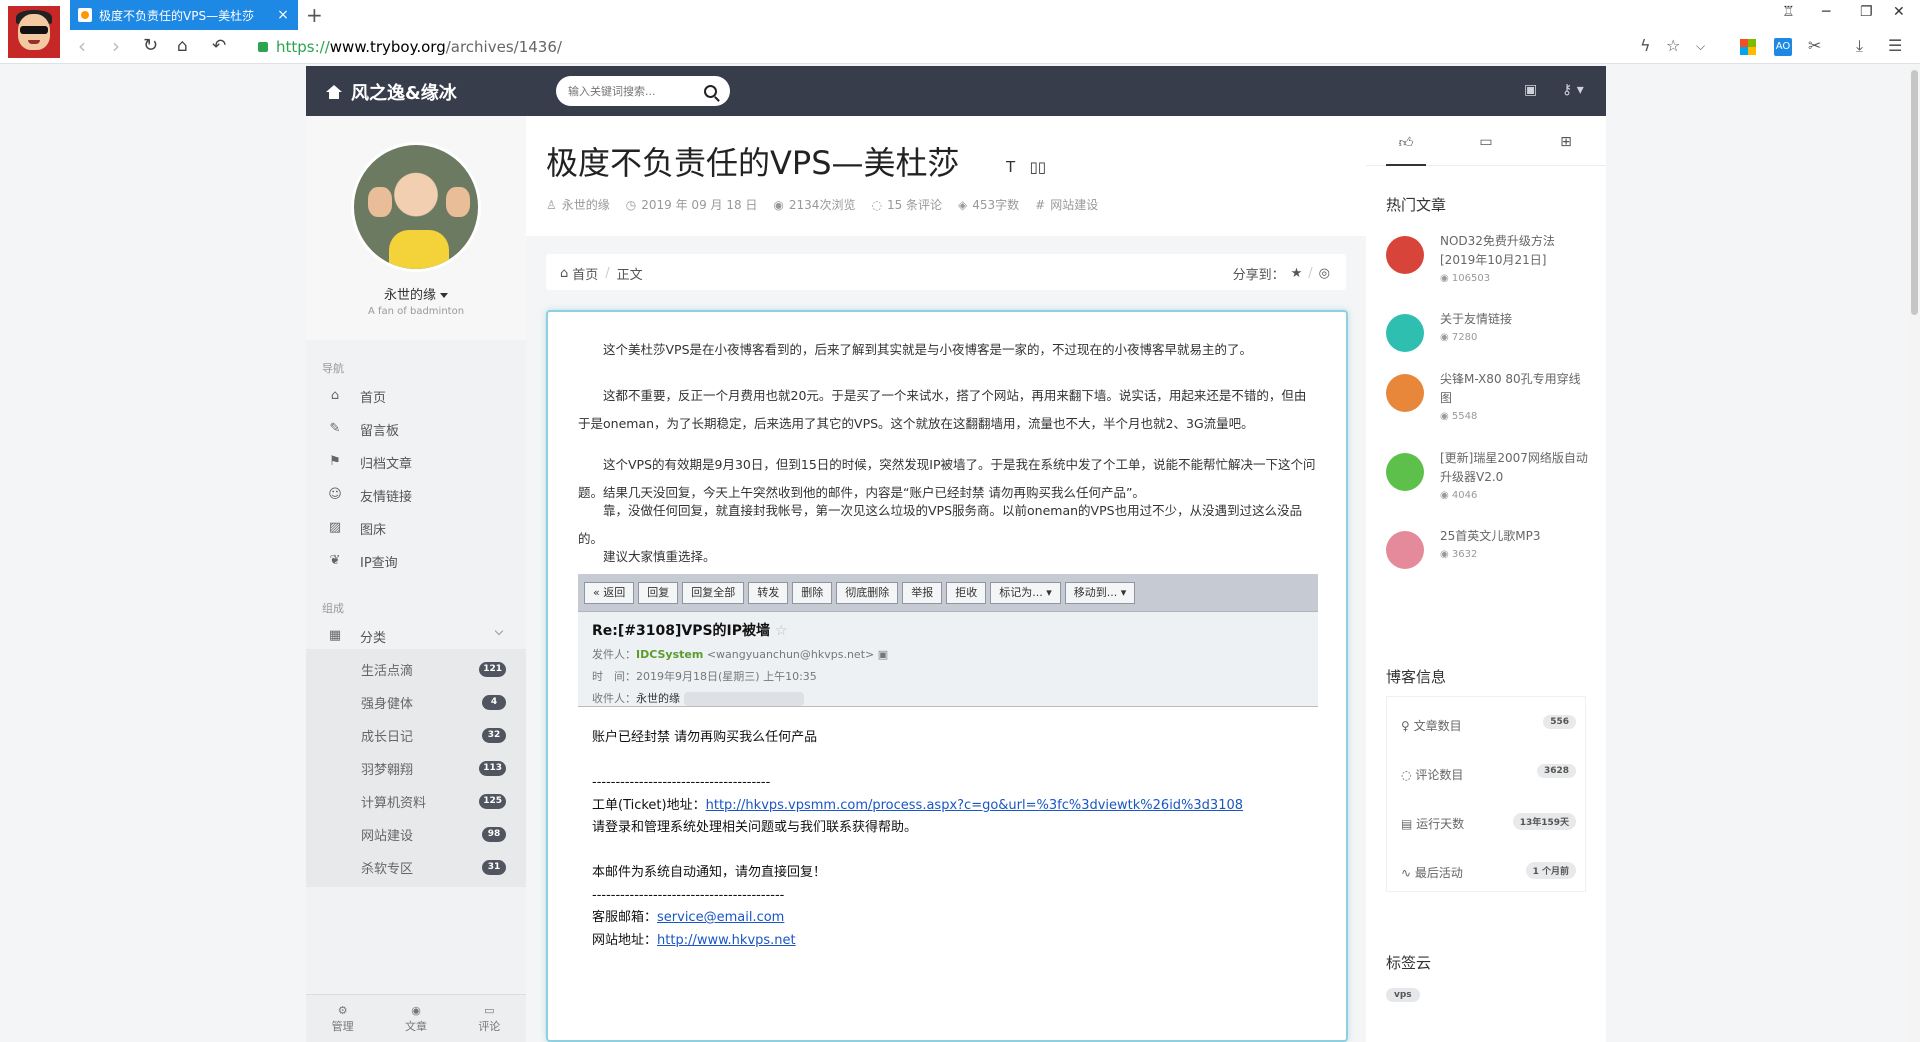 This screenshot has height=1042, width=1920. Describe the element at coordinates (1406, 775) in the screenshot. I see `comment-icon: ◌` at that location.